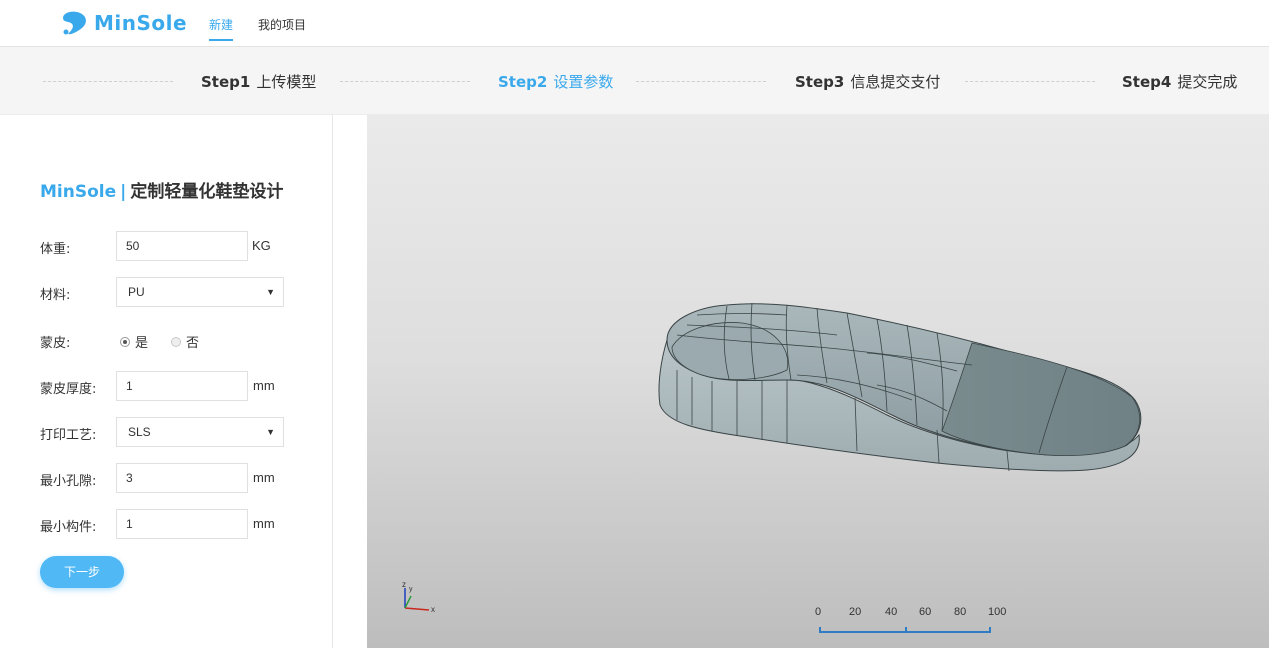 Image resolution: width=1269 pixels, height=648 pixels. Describe the element at coordinates (136, 292) in the screenshot. I see `material-selected-value: PU` at that location.